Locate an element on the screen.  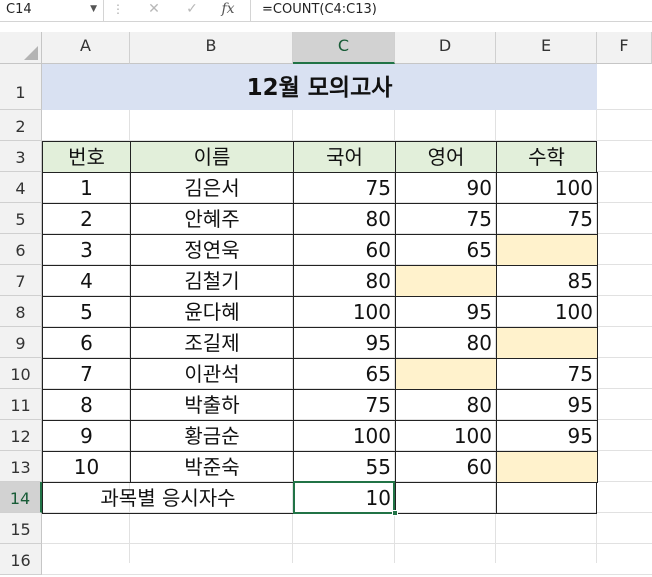
header-korean: 국어 is located at coordinates (344, 157).